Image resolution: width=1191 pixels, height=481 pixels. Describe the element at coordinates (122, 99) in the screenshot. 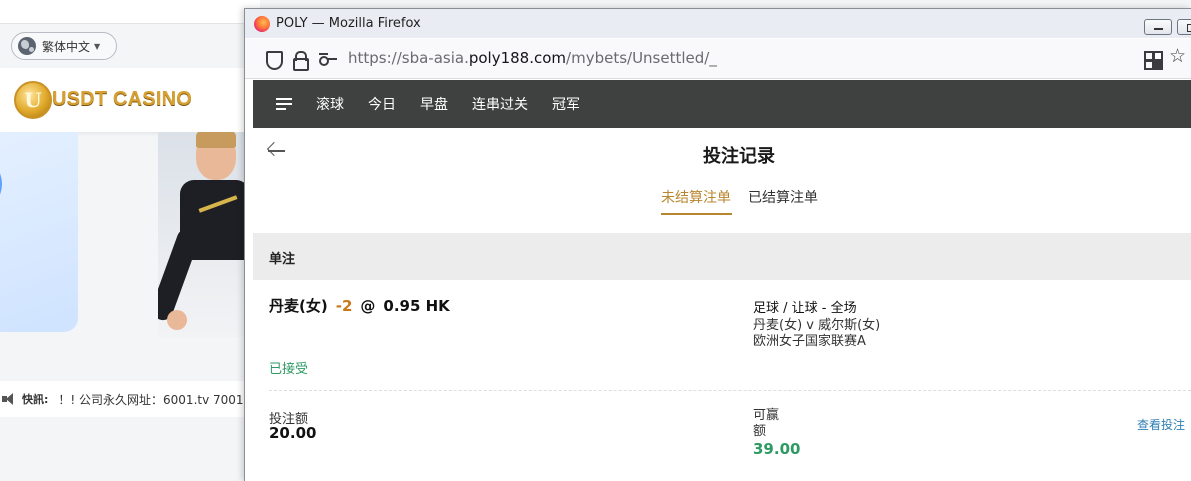

I see `casino-logo-text: USDT CASINO` at that location.